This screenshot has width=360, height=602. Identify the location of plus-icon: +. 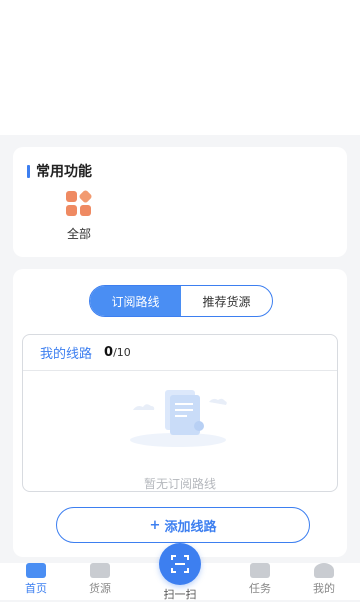
(155, 525).